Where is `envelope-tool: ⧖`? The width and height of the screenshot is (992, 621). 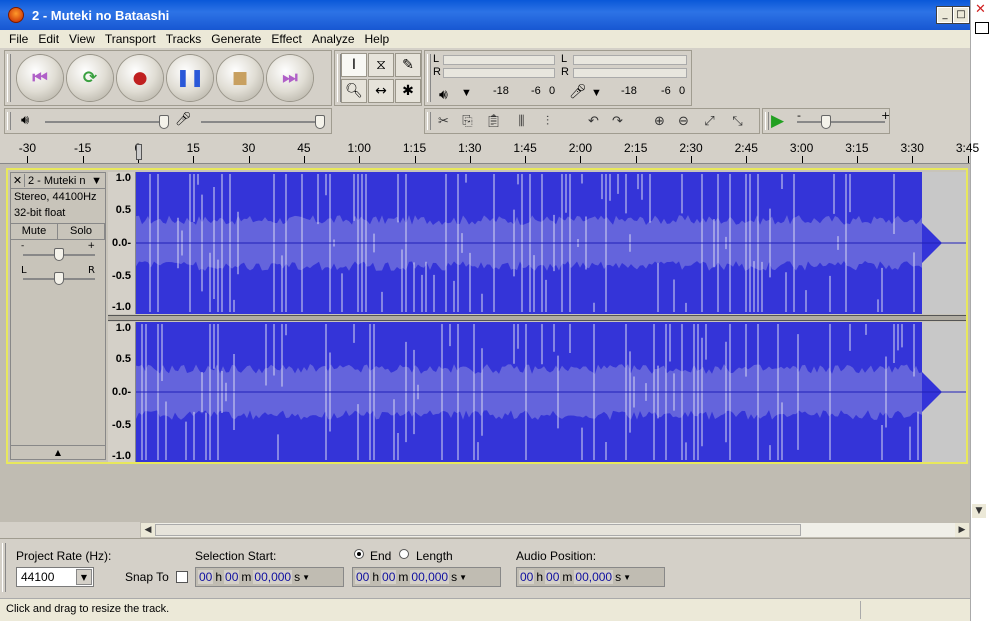 envelope-tool: ⧖ is located at coordinates (381, 65).